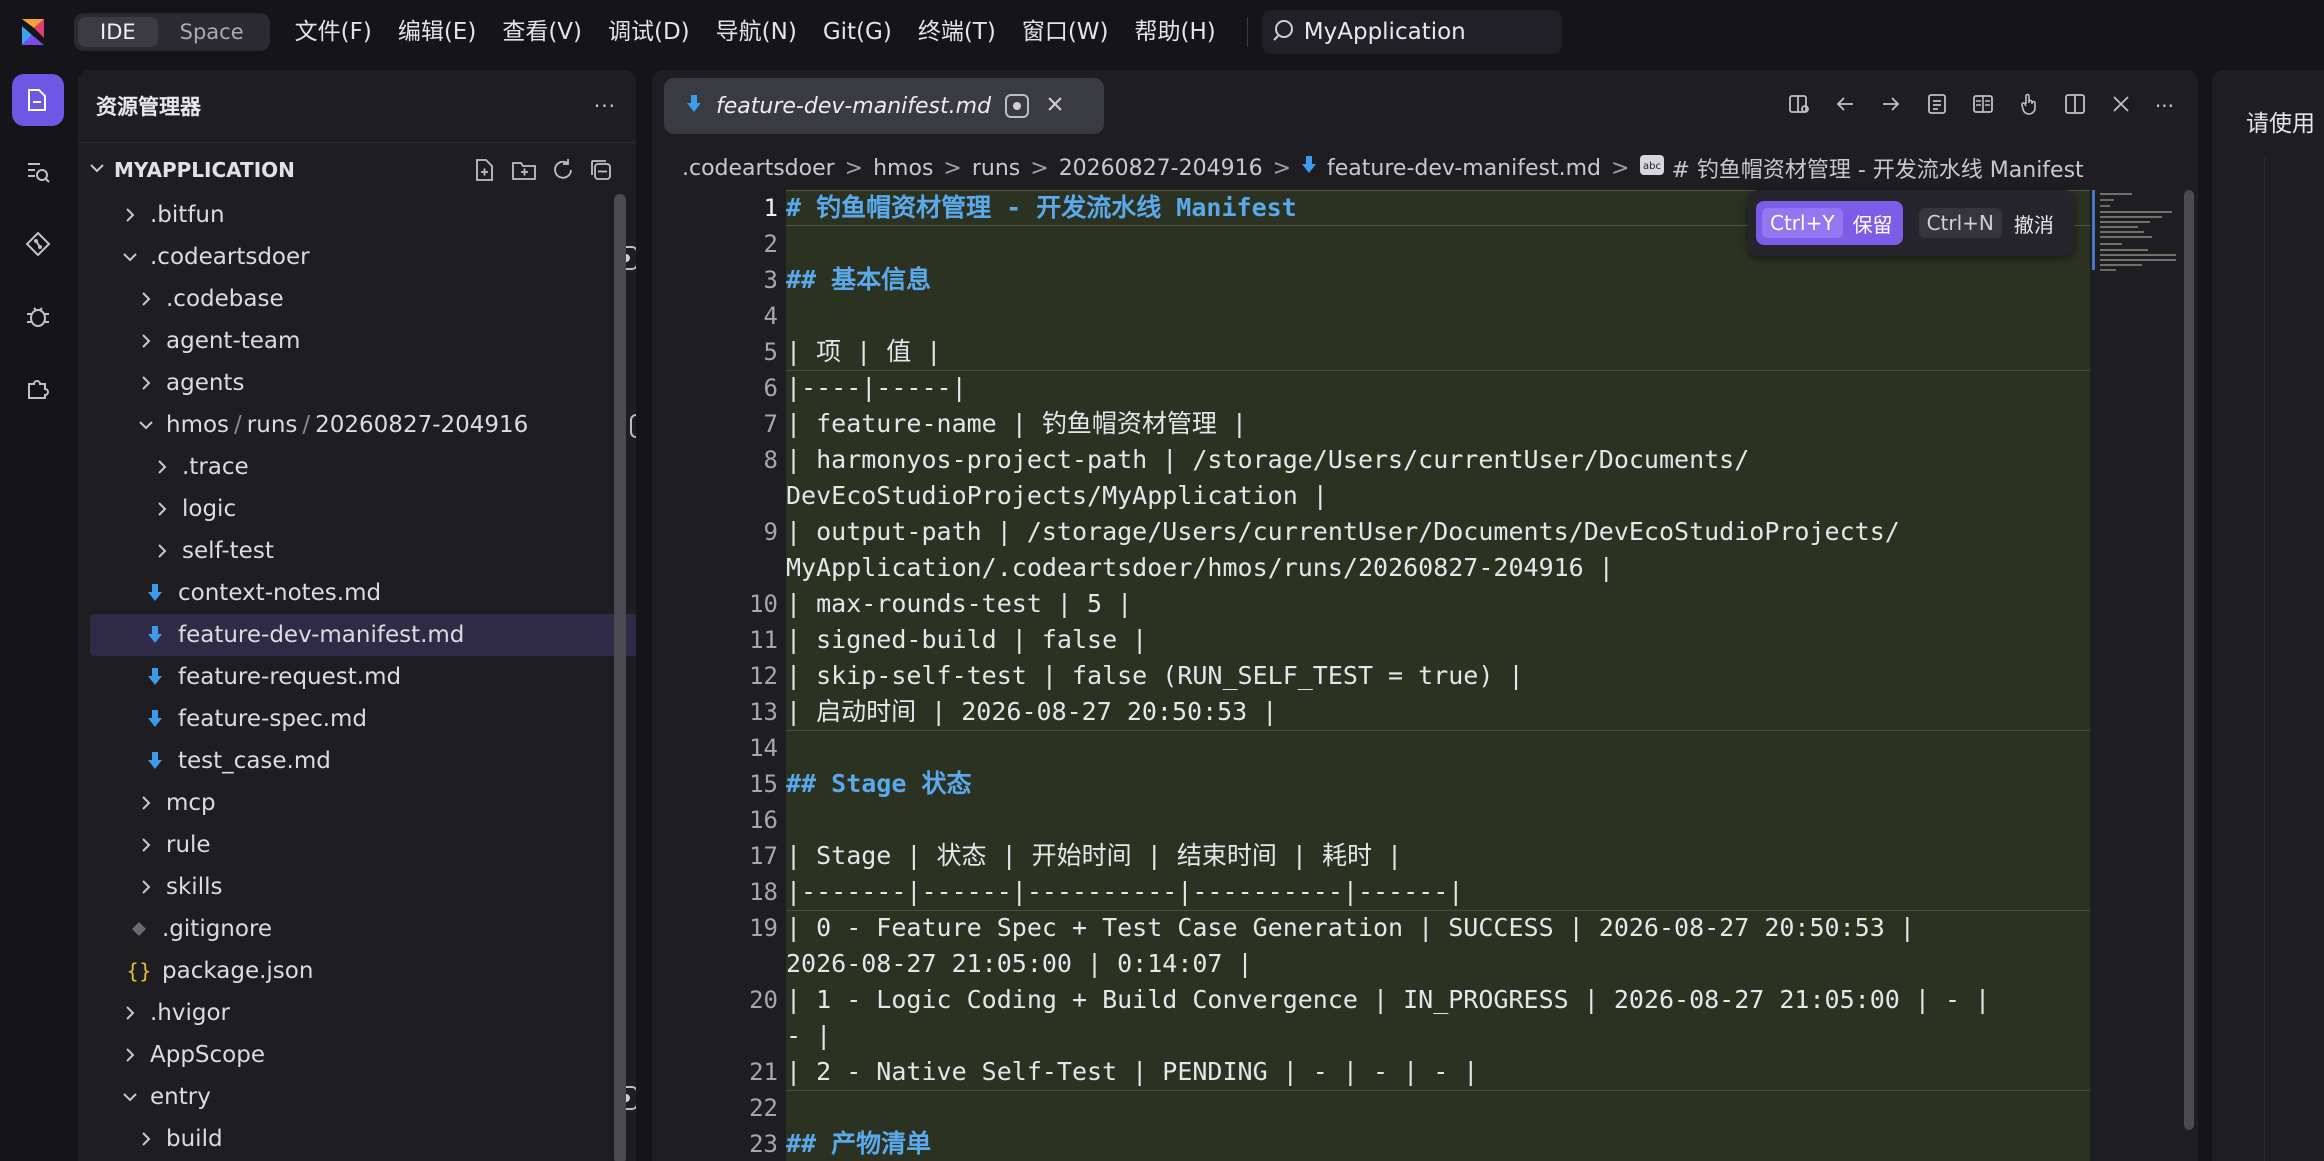  I want to click on breadcrumb-item: runs, so click(996, 168).